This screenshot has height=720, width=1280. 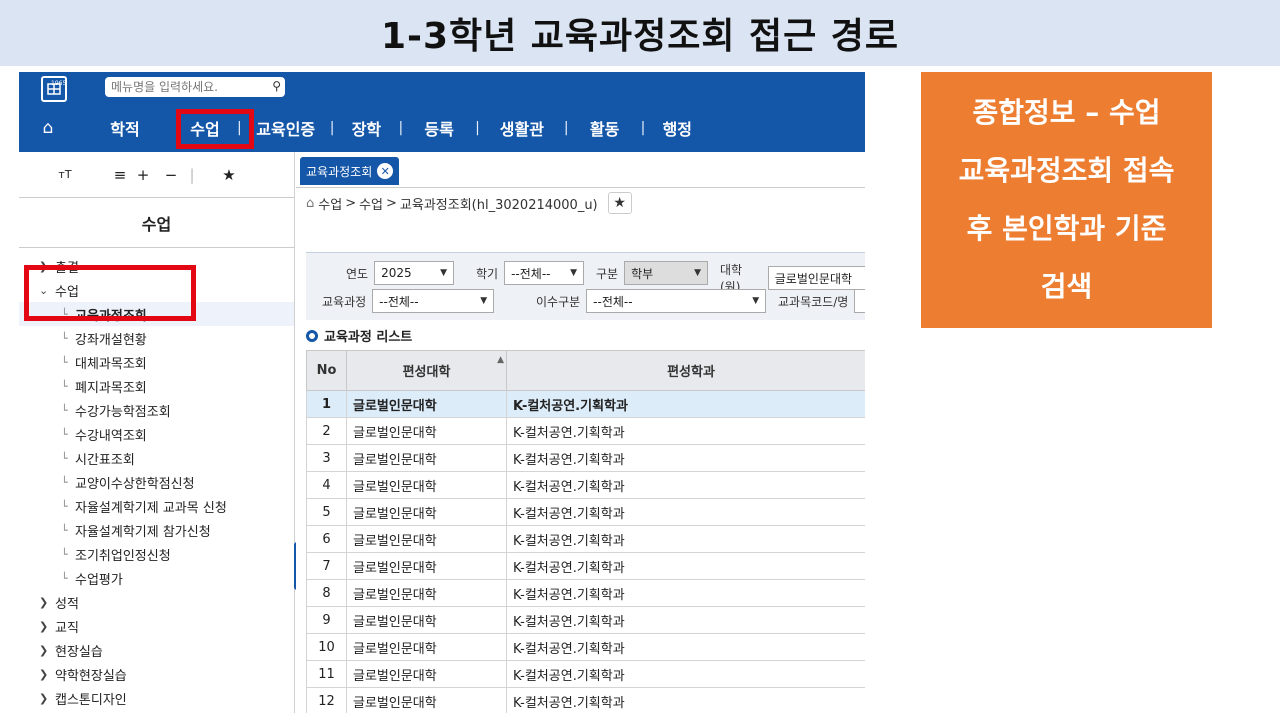 I want to click on chevron-right-icon: ❯, so click(x=44, y=674).